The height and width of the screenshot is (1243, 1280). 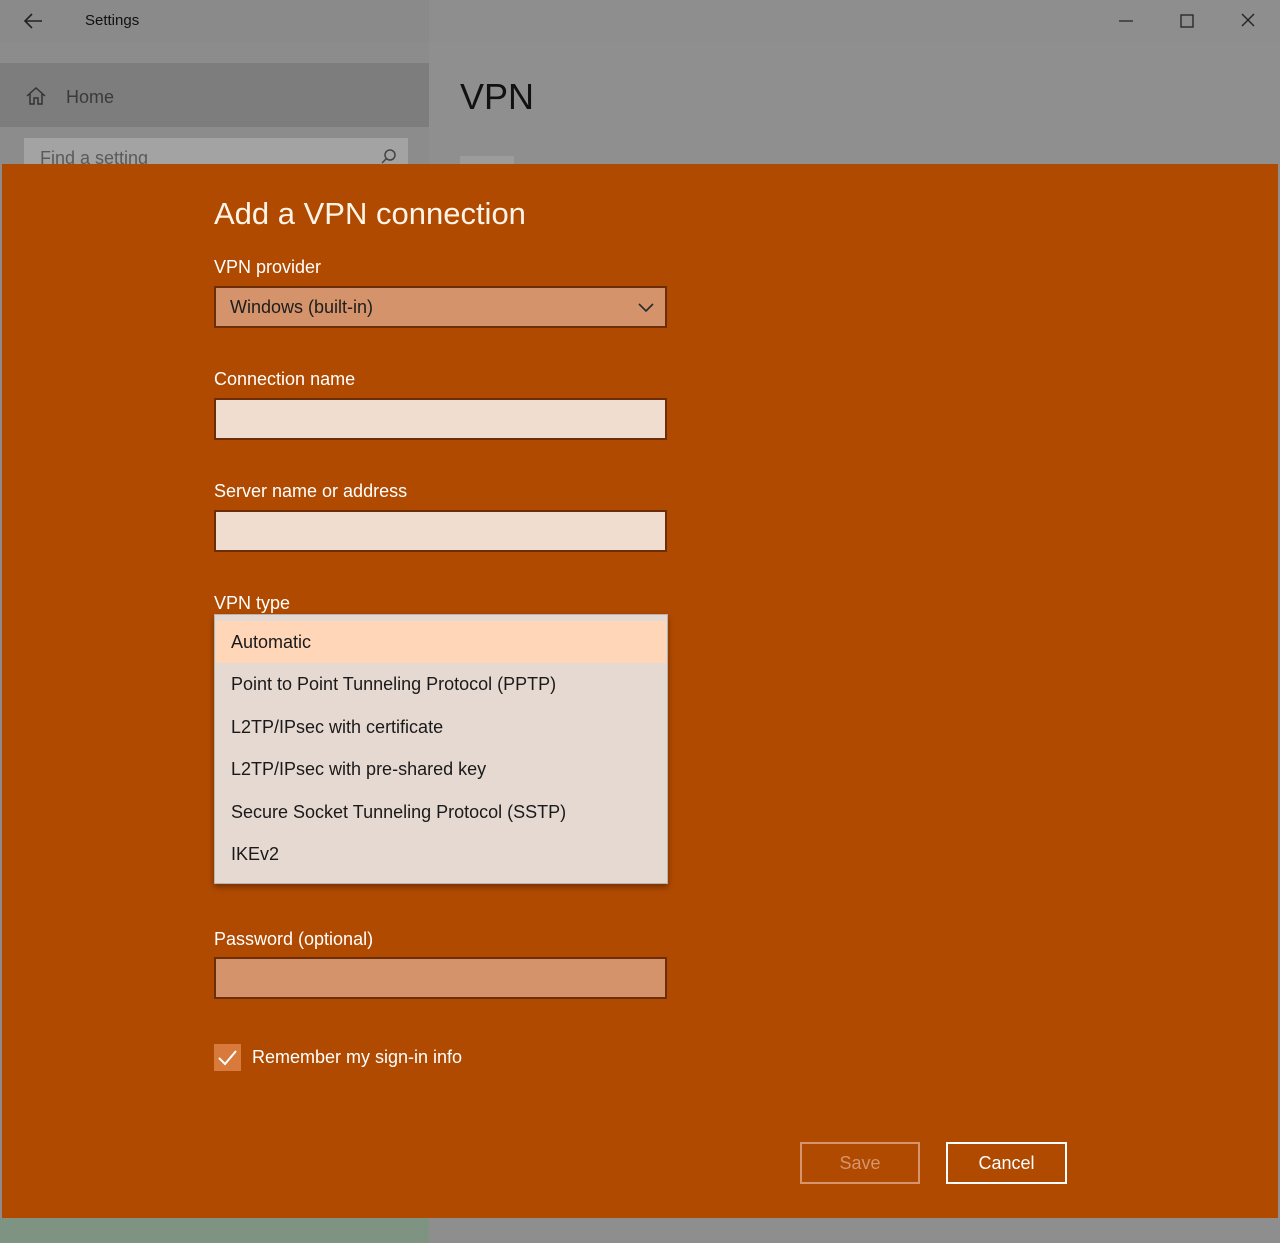 What do you see at coordinates (311, 491) in the screenshot?
I see `server-label: Server name or address` at bounding box center [311, 491].